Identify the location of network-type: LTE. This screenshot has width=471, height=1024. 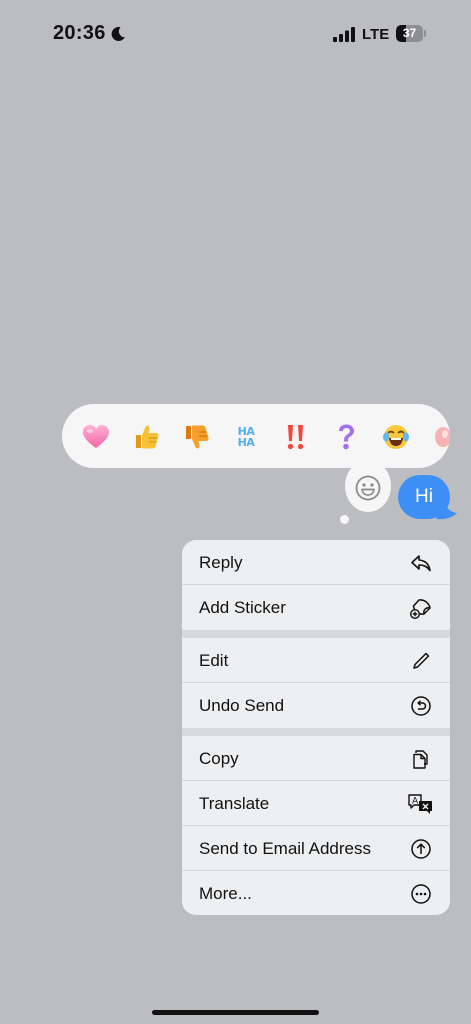
(376, 34).